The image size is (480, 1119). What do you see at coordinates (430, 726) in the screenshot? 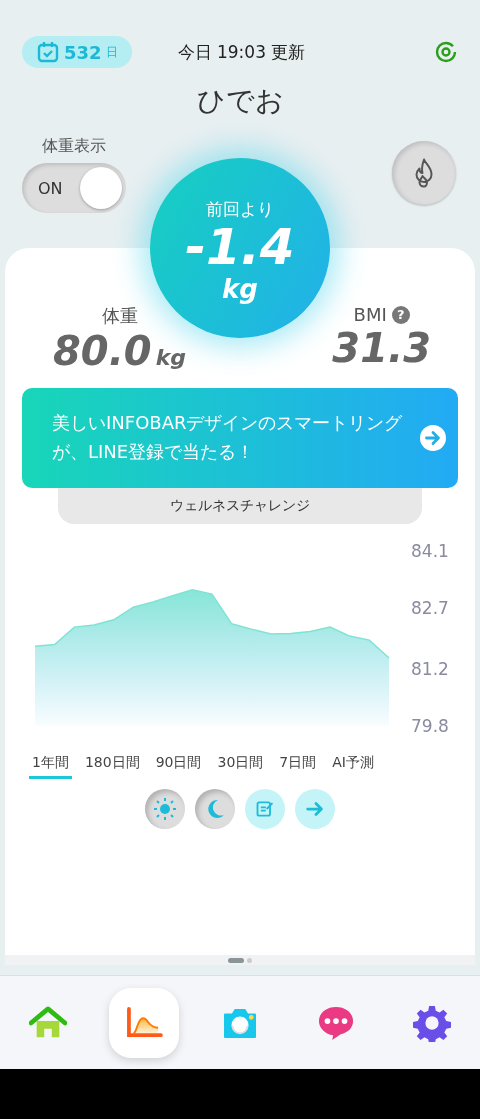
I see `y-tick-label: 79.8` at bounding box center [430, 726].